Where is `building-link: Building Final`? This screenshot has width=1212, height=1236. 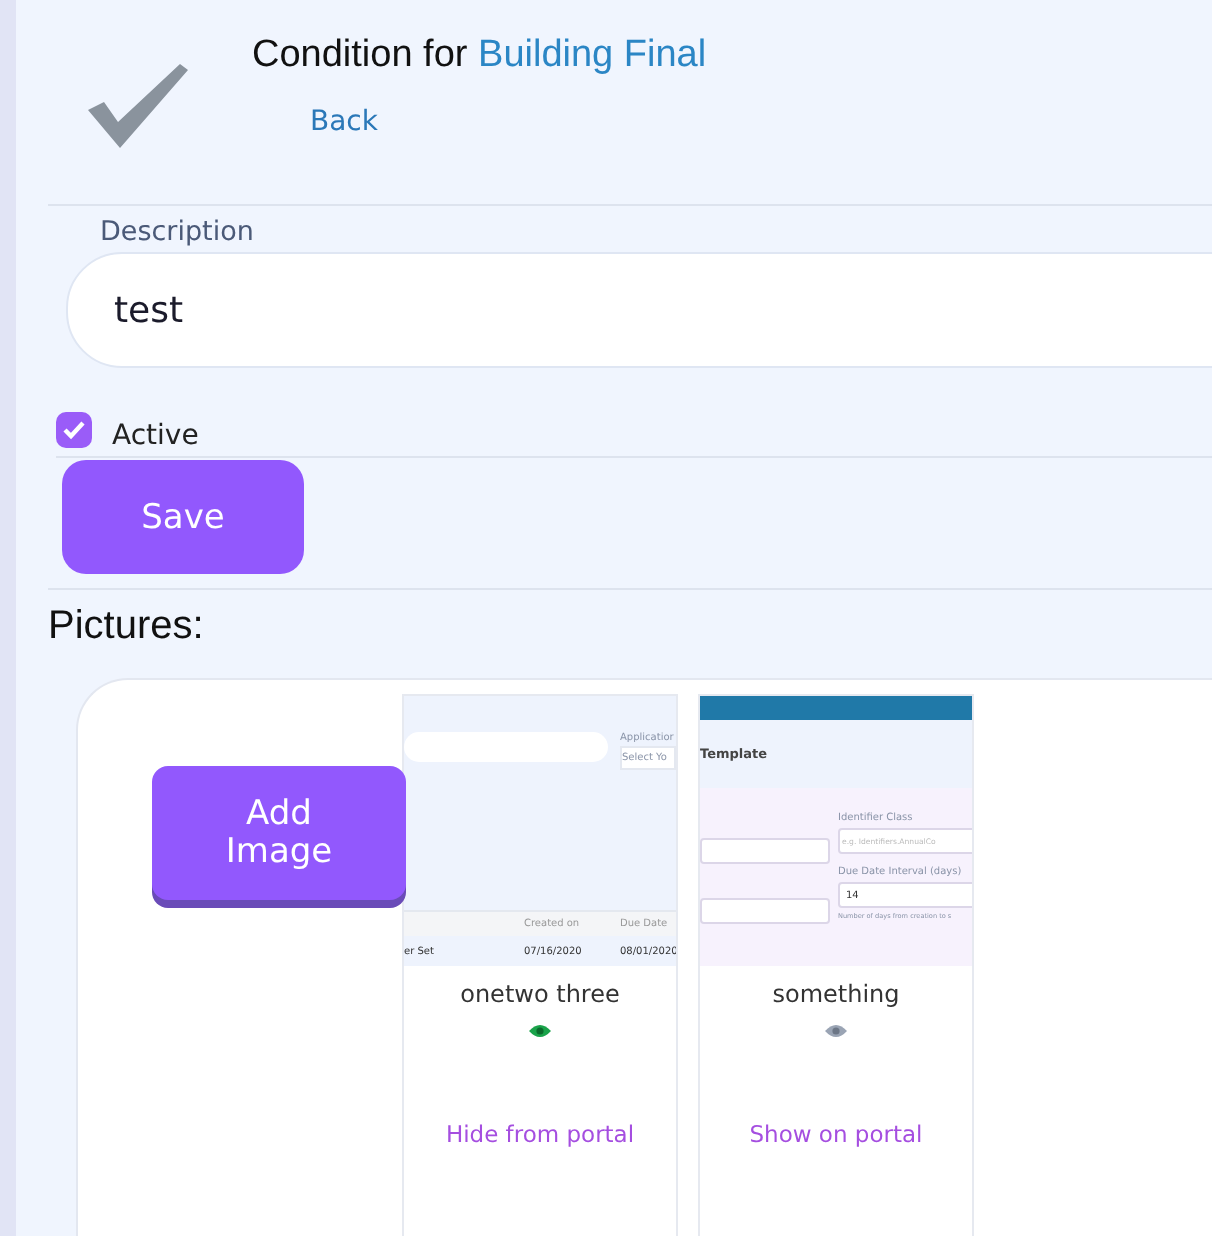
building-link: Building Final is located at coordinates (592, 55).